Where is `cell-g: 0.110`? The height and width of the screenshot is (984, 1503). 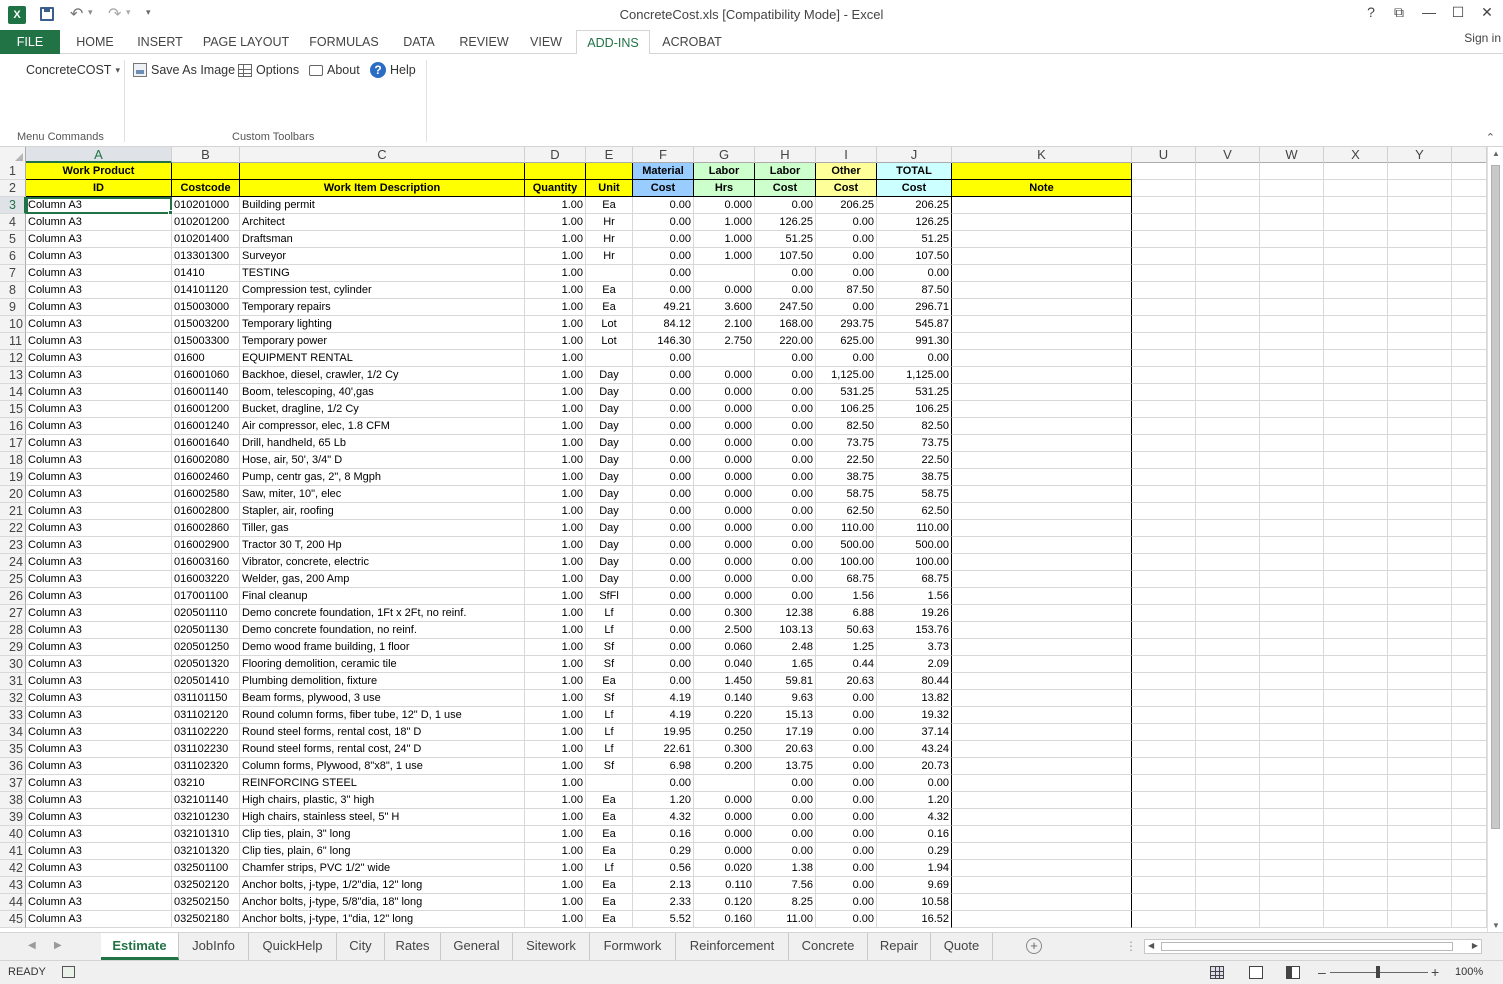 cell-g: 0.110 is located at coordinates (724, 885).